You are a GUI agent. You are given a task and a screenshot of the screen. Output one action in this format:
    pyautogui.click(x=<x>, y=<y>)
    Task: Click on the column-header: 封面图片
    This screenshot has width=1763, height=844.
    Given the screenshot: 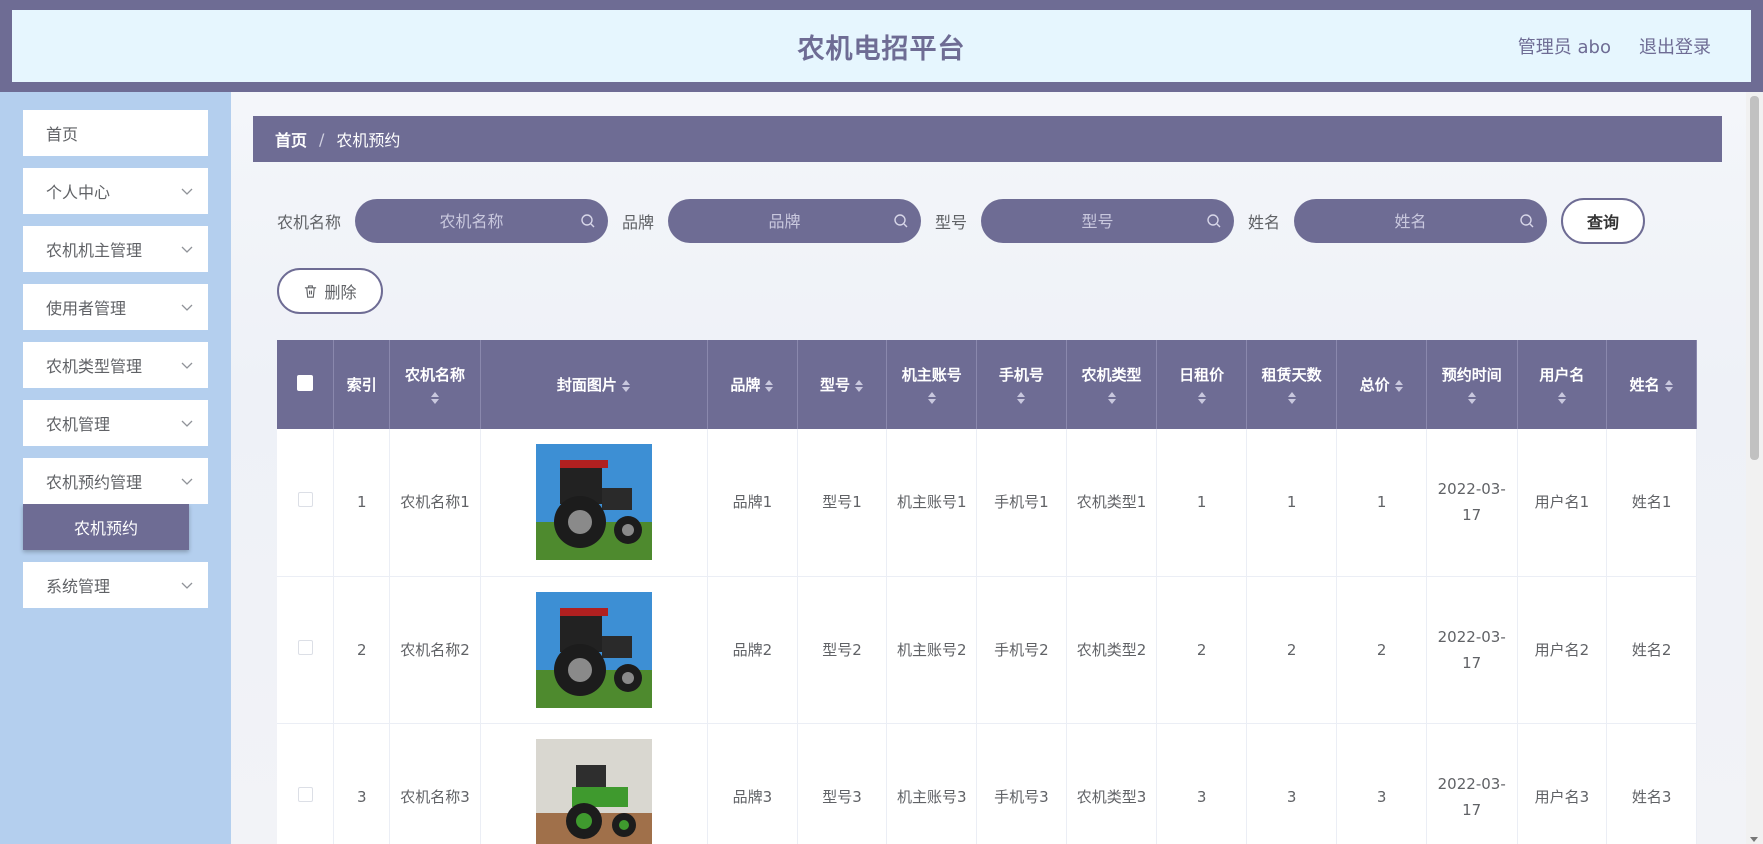 What is the action you would take?
    pyautogui.click(x=594, y=384)
    